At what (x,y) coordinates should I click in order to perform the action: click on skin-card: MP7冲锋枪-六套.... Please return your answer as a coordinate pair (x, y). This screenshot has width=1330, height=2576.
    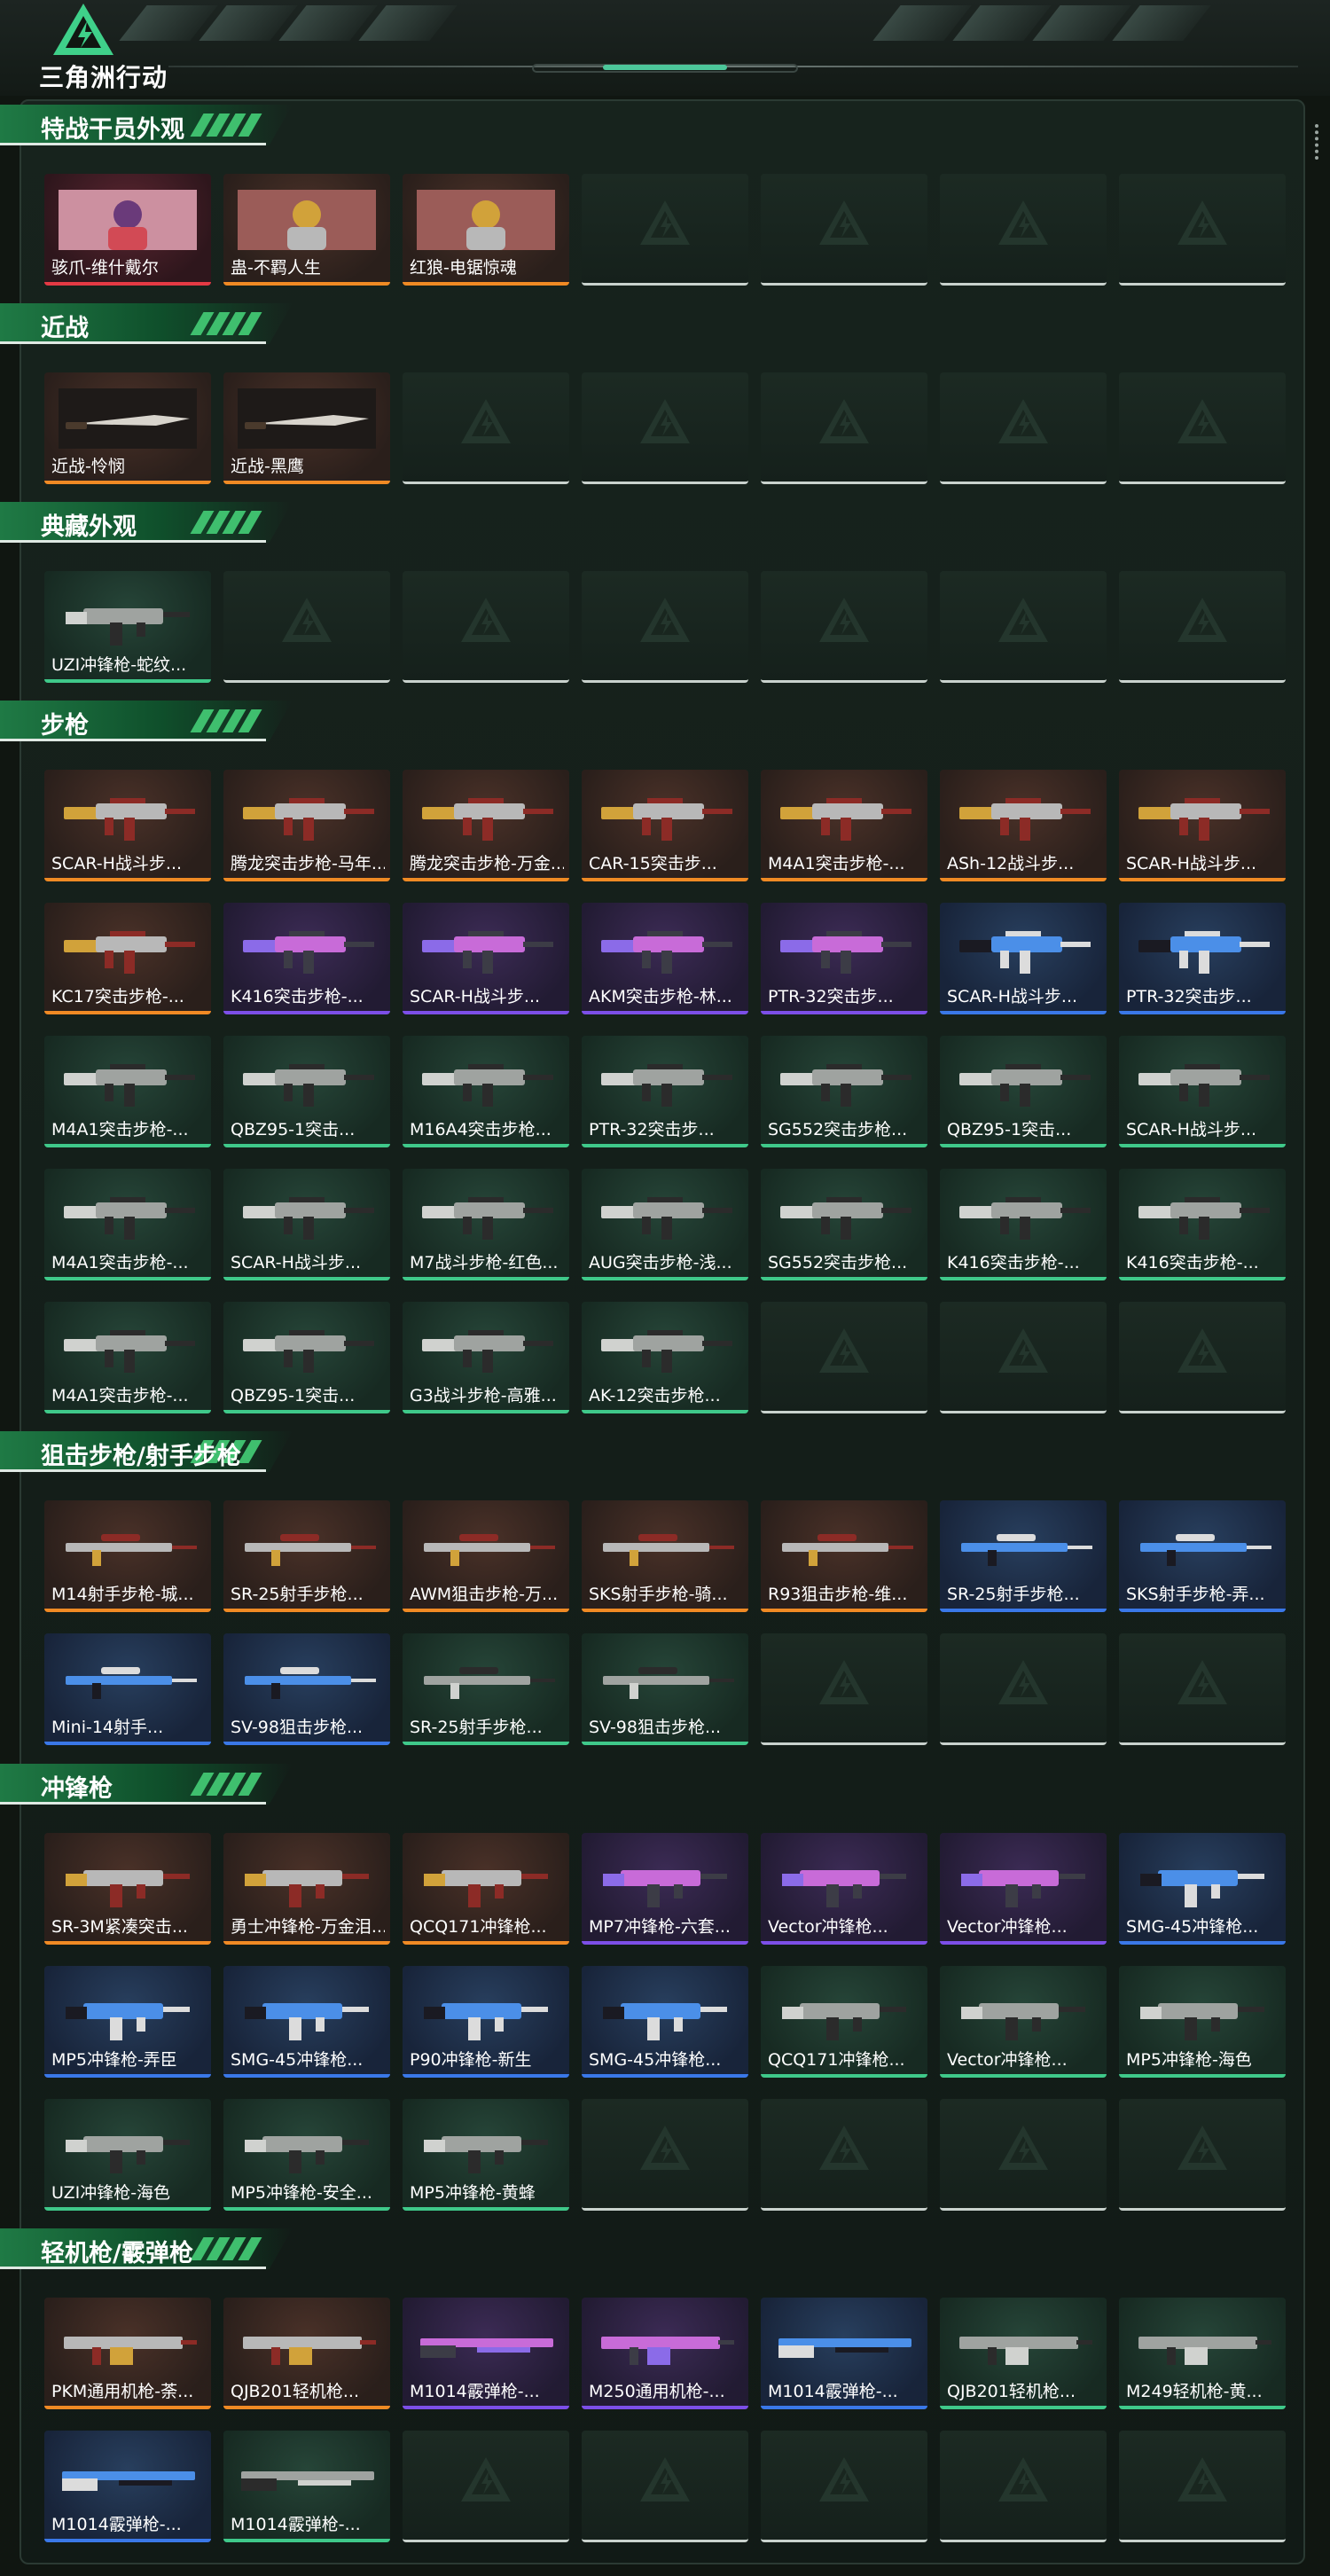
    Looking at the image, I should click on (665, 1889).